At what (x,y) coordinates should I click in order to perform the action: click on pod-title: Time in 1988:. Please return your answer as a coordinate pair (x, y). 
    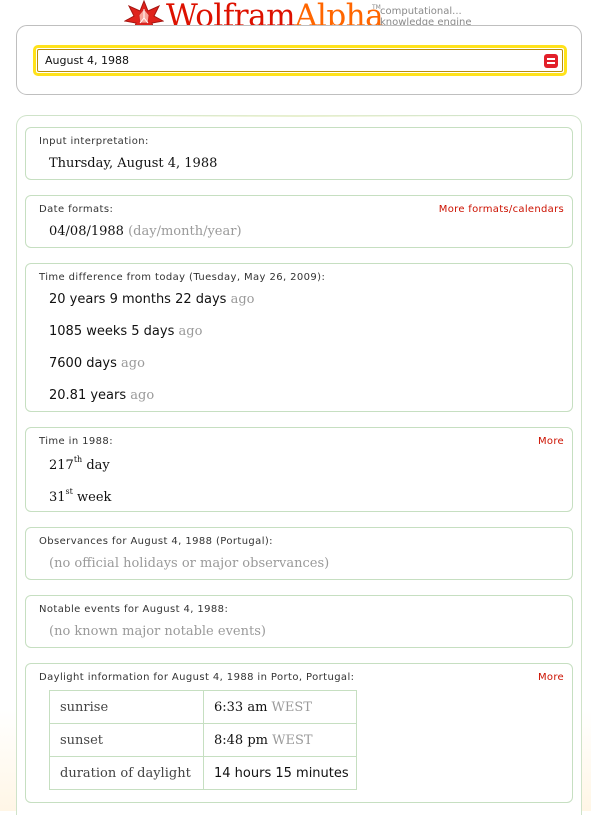
    Looking at the image, I should click on (76, 441).